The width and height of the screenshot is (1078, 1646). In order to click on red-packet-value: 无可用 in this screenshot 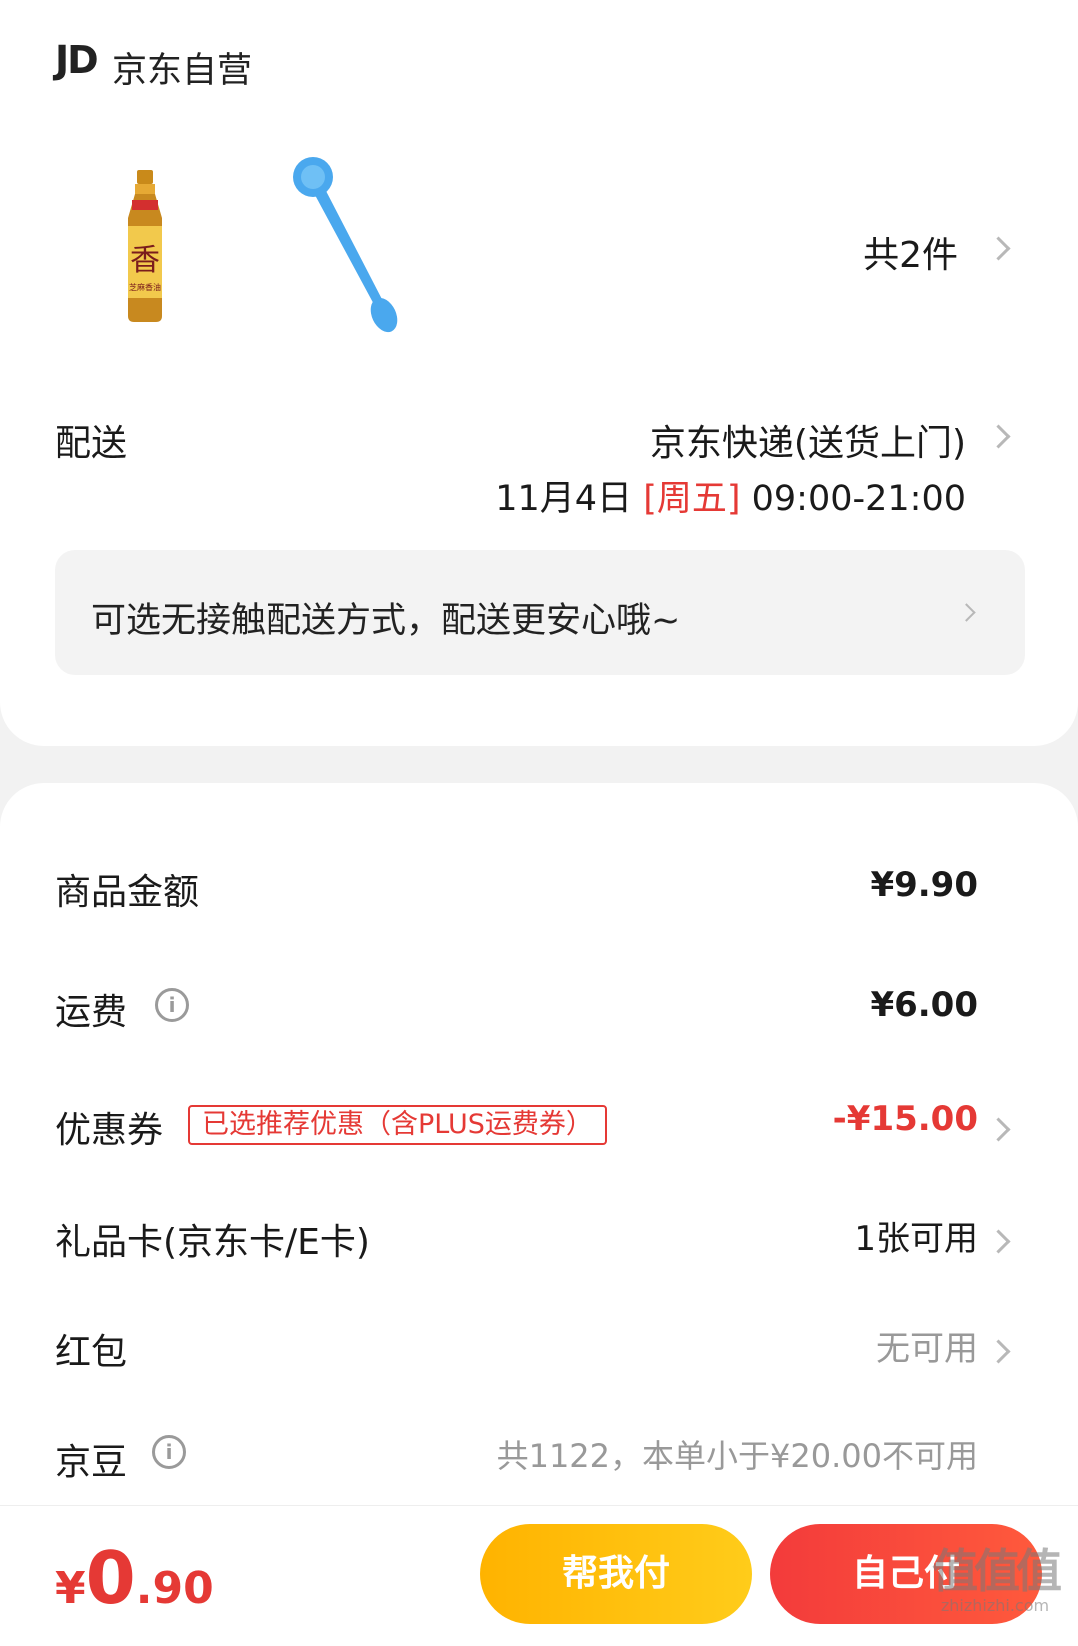, I will do `click(927, 1345)`.